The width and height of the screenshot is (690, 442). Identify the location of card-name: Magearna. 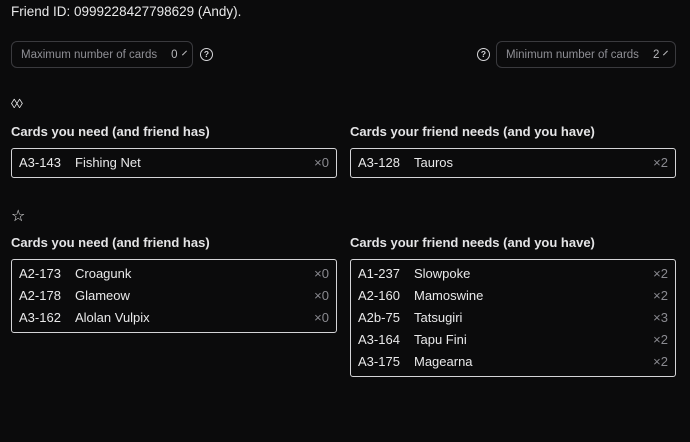
(443, 361).